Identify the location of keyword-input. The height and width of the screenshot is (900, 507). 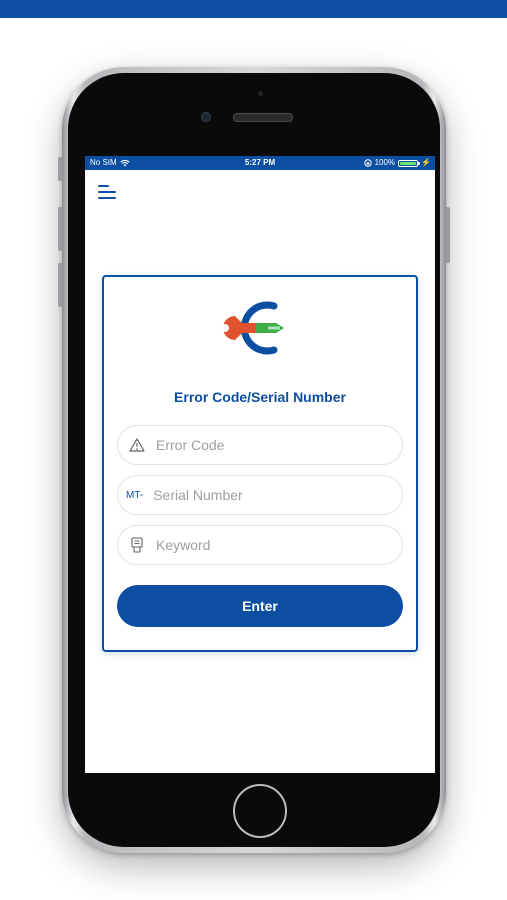
(278, 545).